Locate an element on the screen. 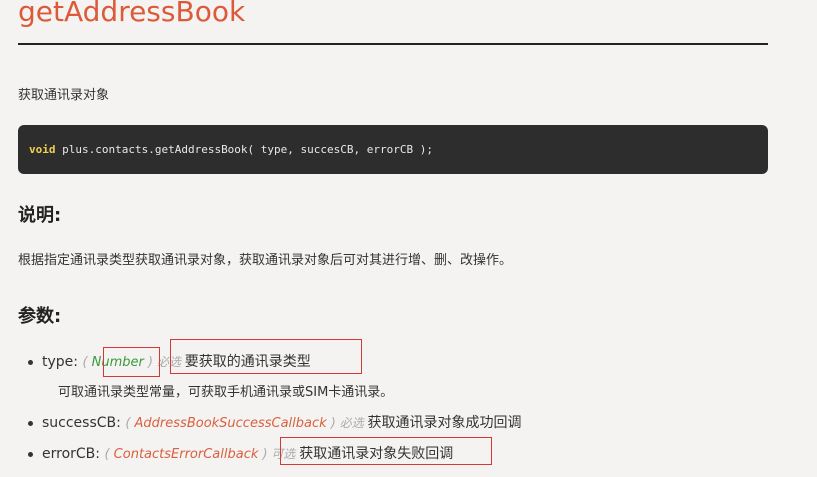  param-required: 必选 is located at coordinates (351, 423).